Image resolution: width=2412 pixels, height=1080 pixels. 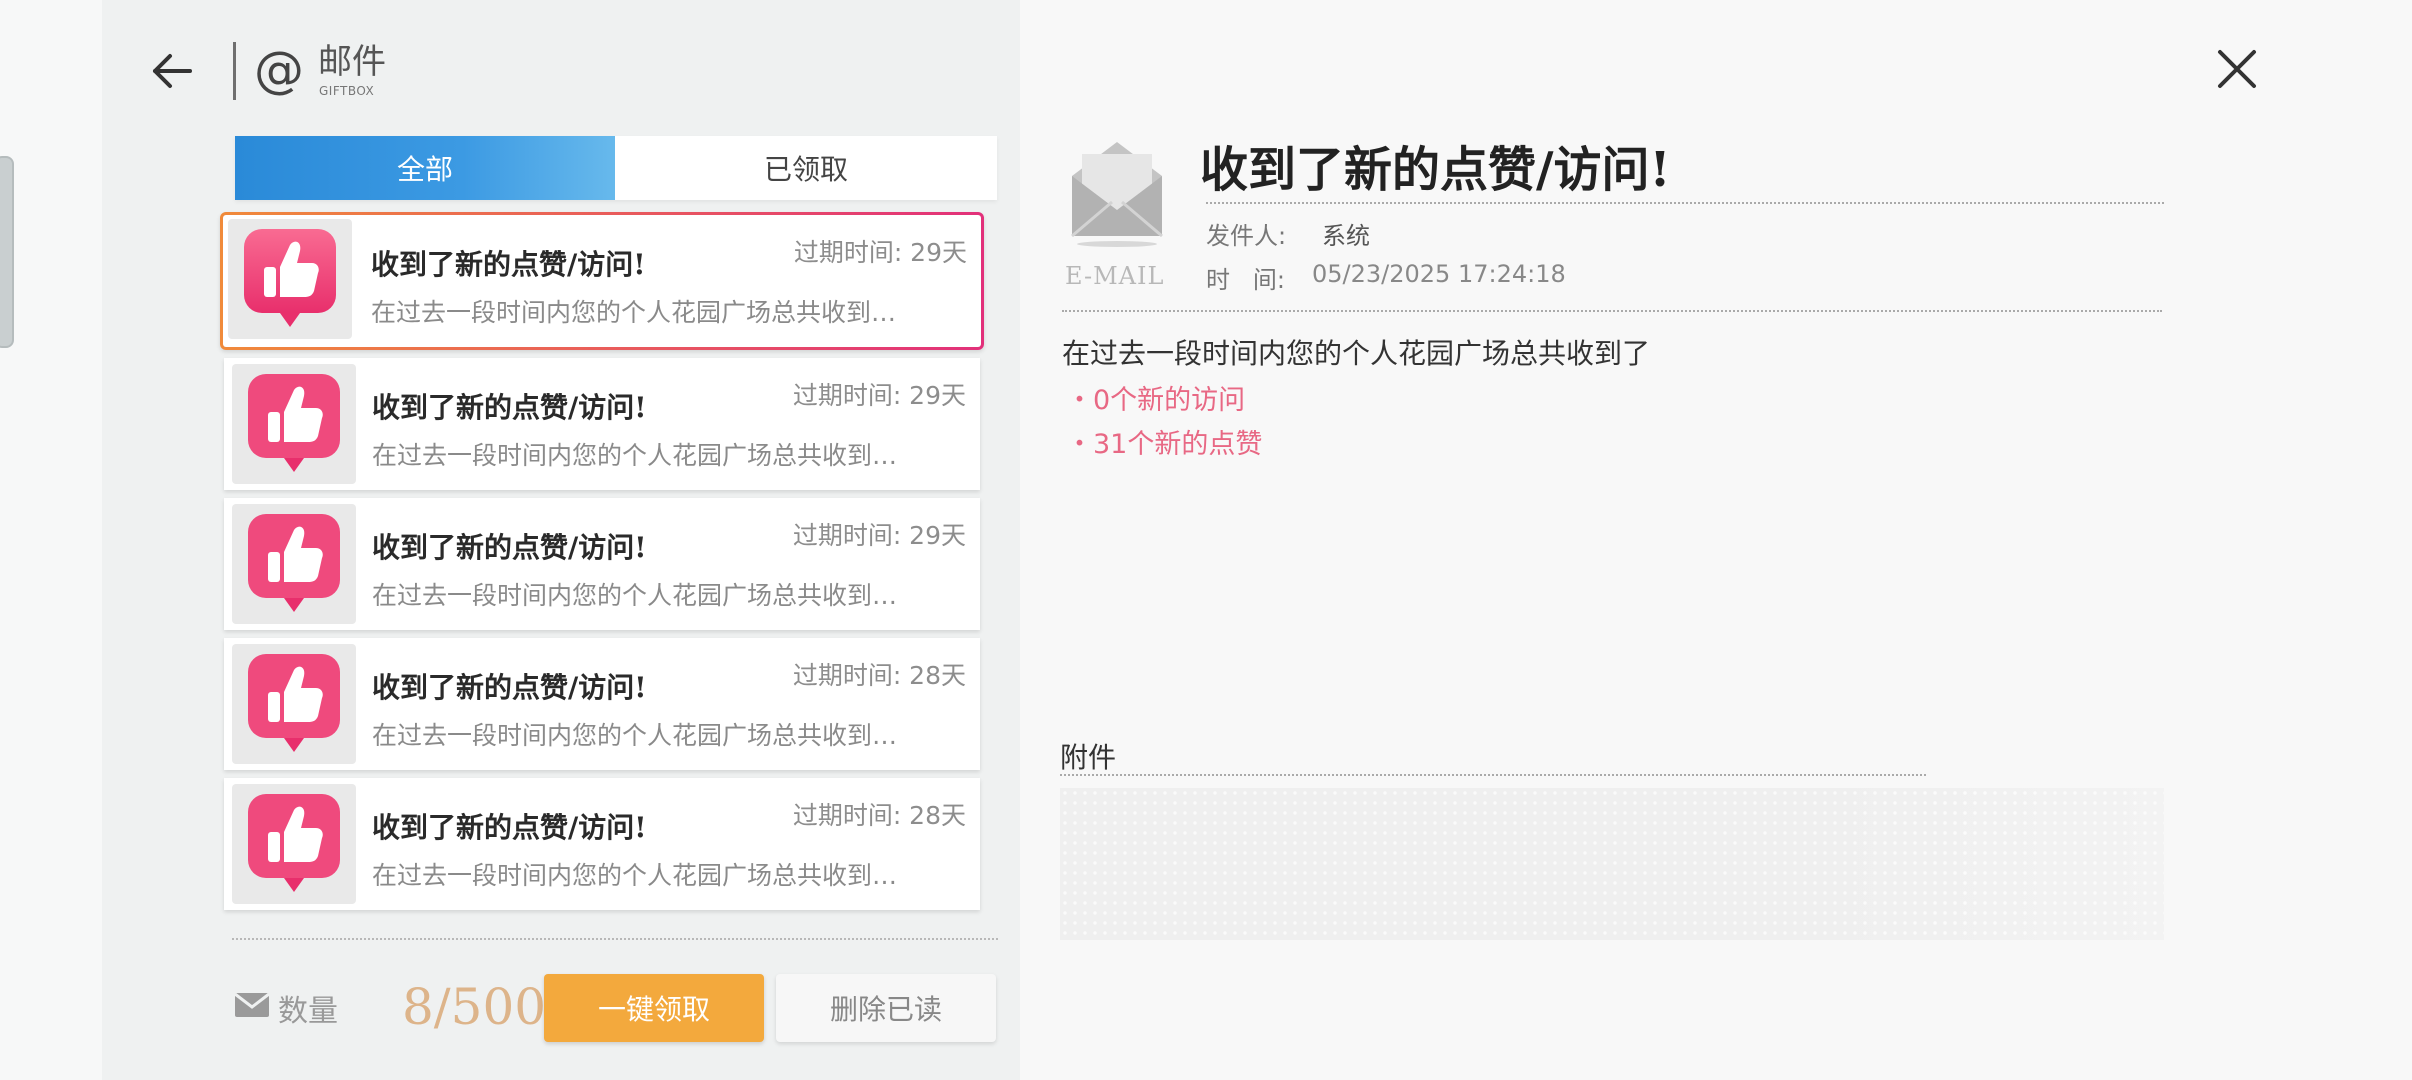 What do you see at coordinates (7, 252) in the screenshot?
I see `side-drawer-handle` at bounding box center [7, 252].